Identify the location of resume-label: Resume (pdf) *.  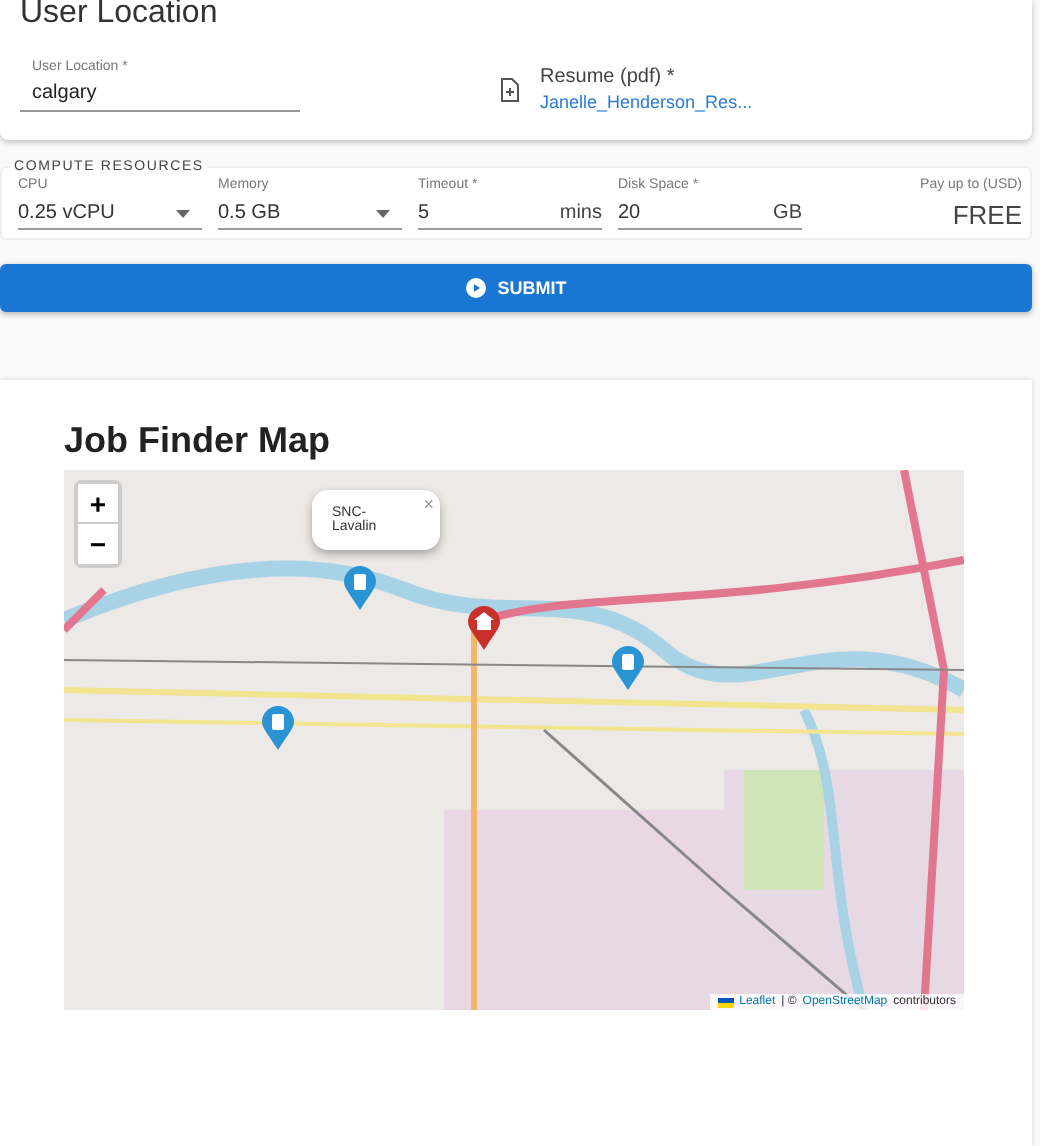
(608, 77).